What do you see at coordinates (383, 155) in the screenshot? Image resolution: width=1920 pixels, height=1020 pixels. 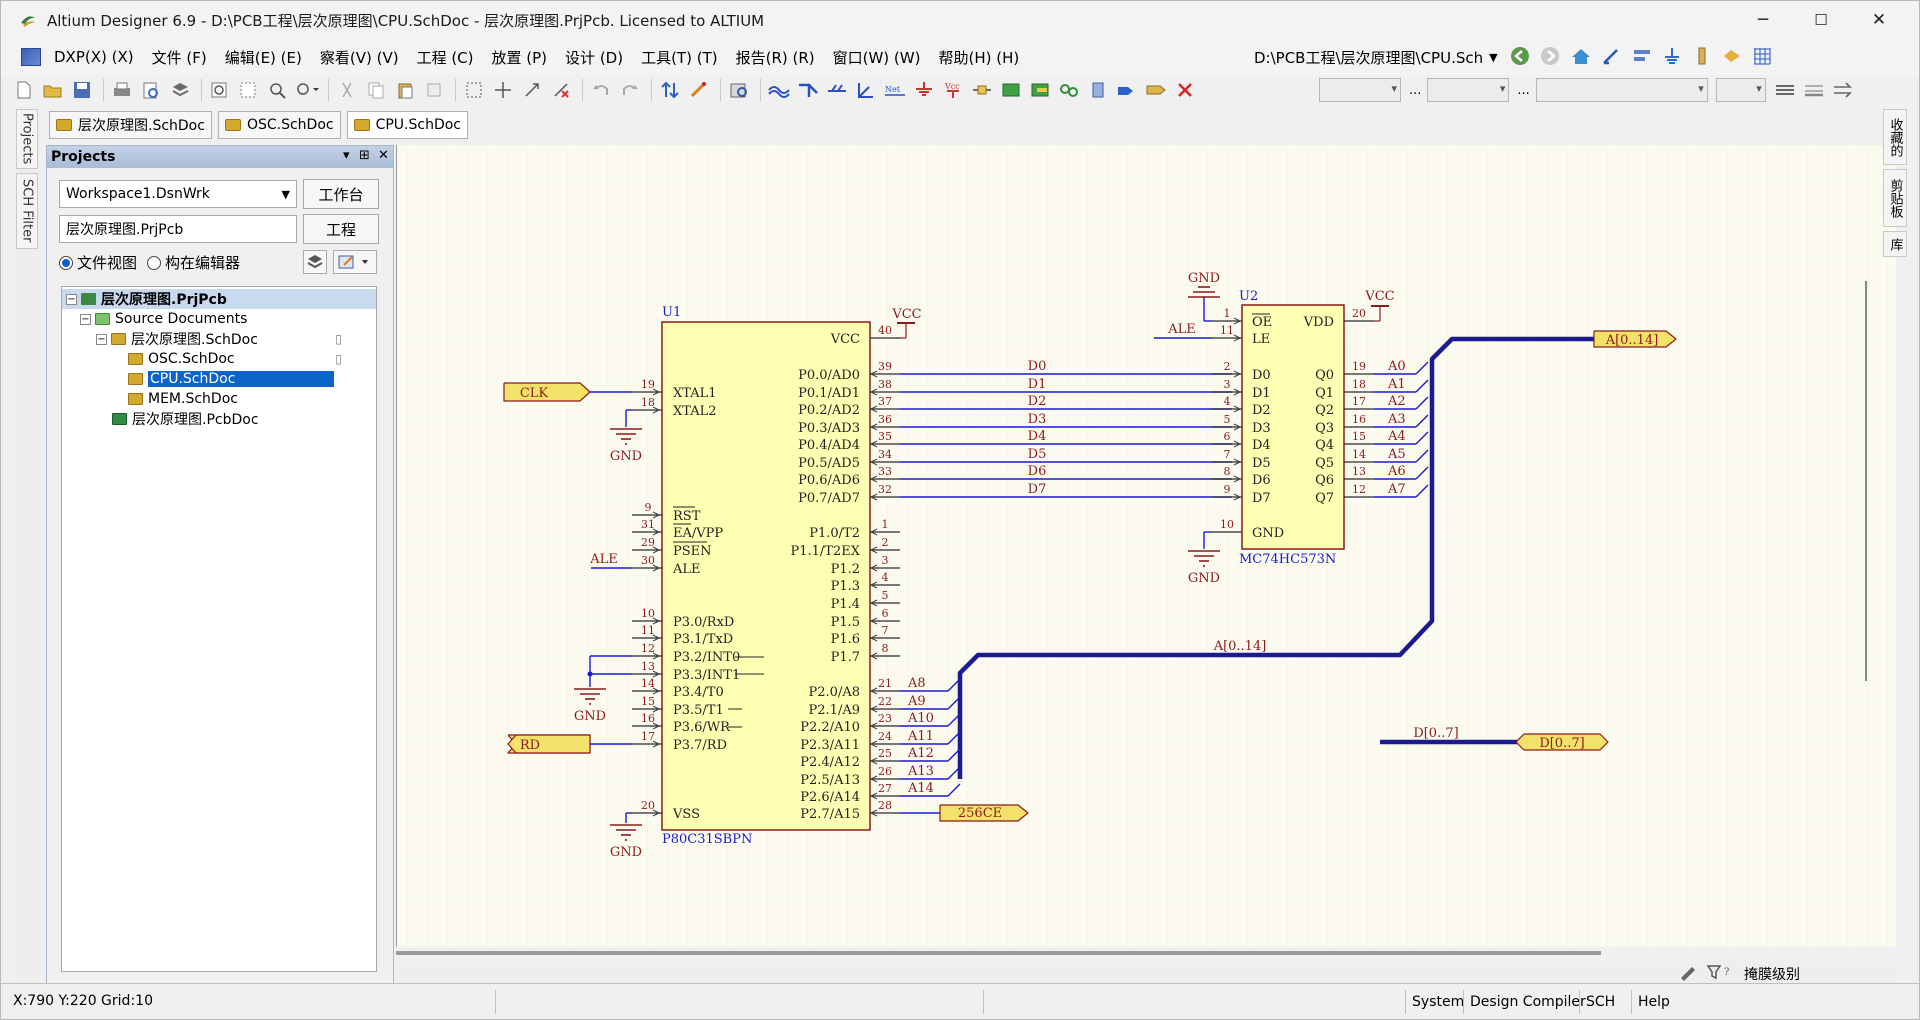 I see `close-panel-icon: ✕` at bounding box center [383, 155].